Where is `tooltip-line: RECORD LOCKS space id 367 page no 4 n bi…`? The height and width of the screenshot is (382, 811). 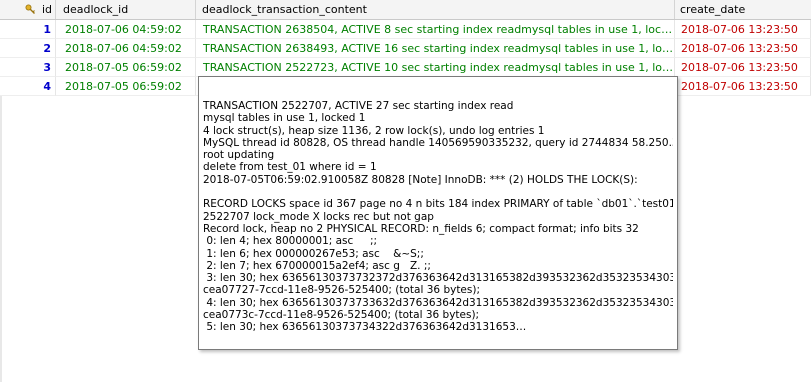 tooltip-line: RECORD LOCKS space id 367 page no 4 n bi… is located at coordinates (438, 204).